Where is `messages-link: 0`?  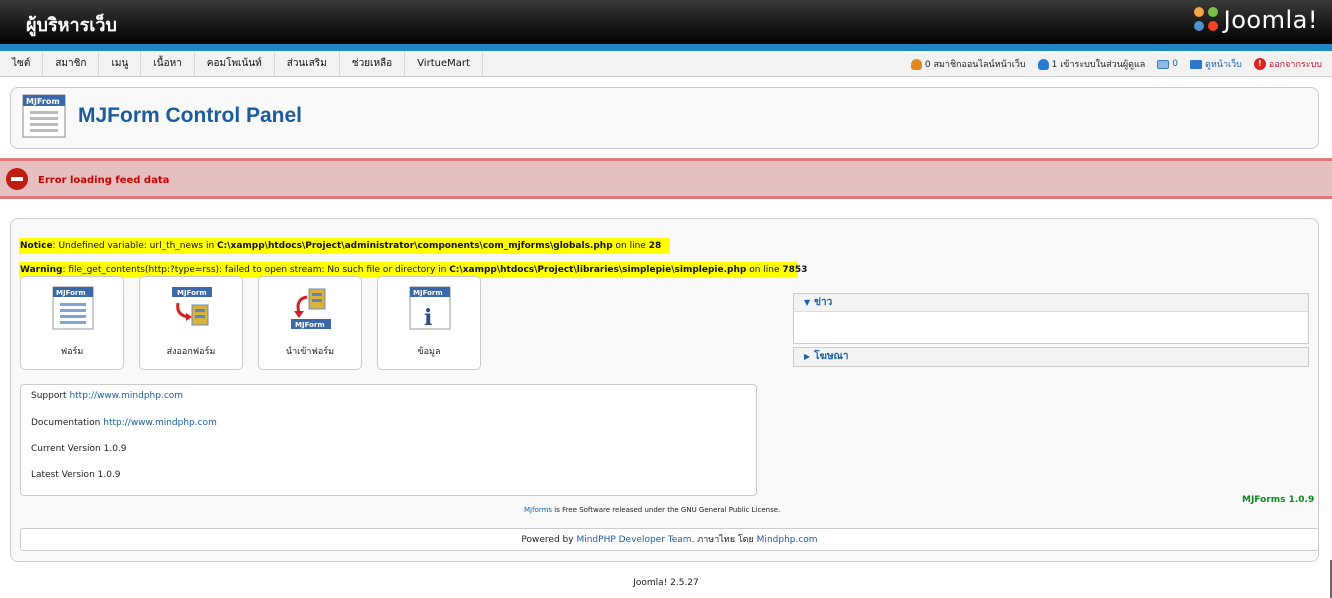 messages-link: 0 is located at coordinates (1167, 64).